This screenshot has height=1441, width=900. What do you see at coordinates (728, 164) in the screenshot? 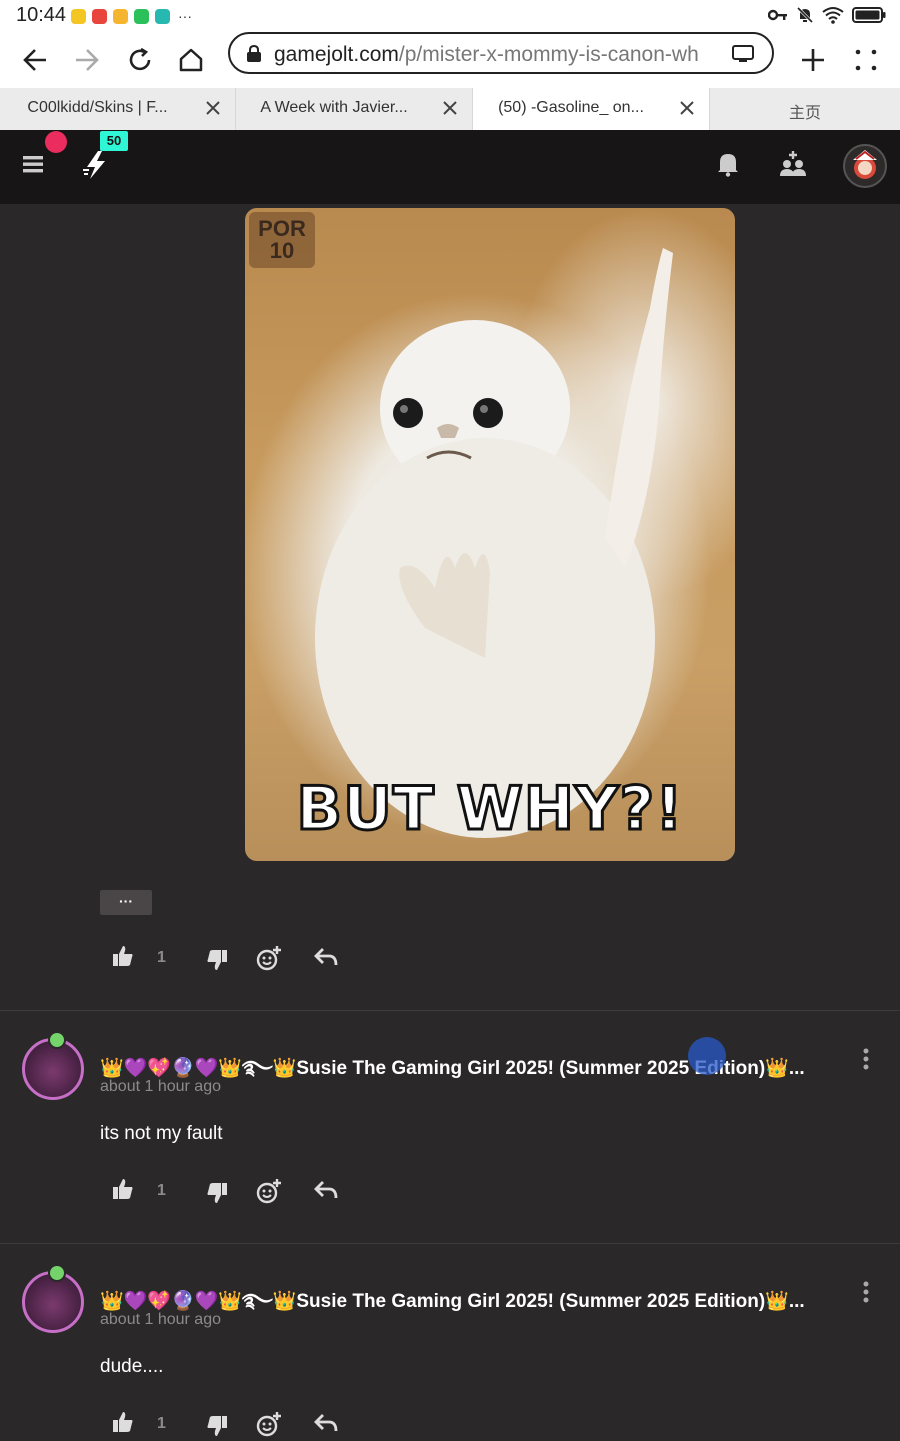
I see `notification-bell-icon` at bounding box center [728, 164].